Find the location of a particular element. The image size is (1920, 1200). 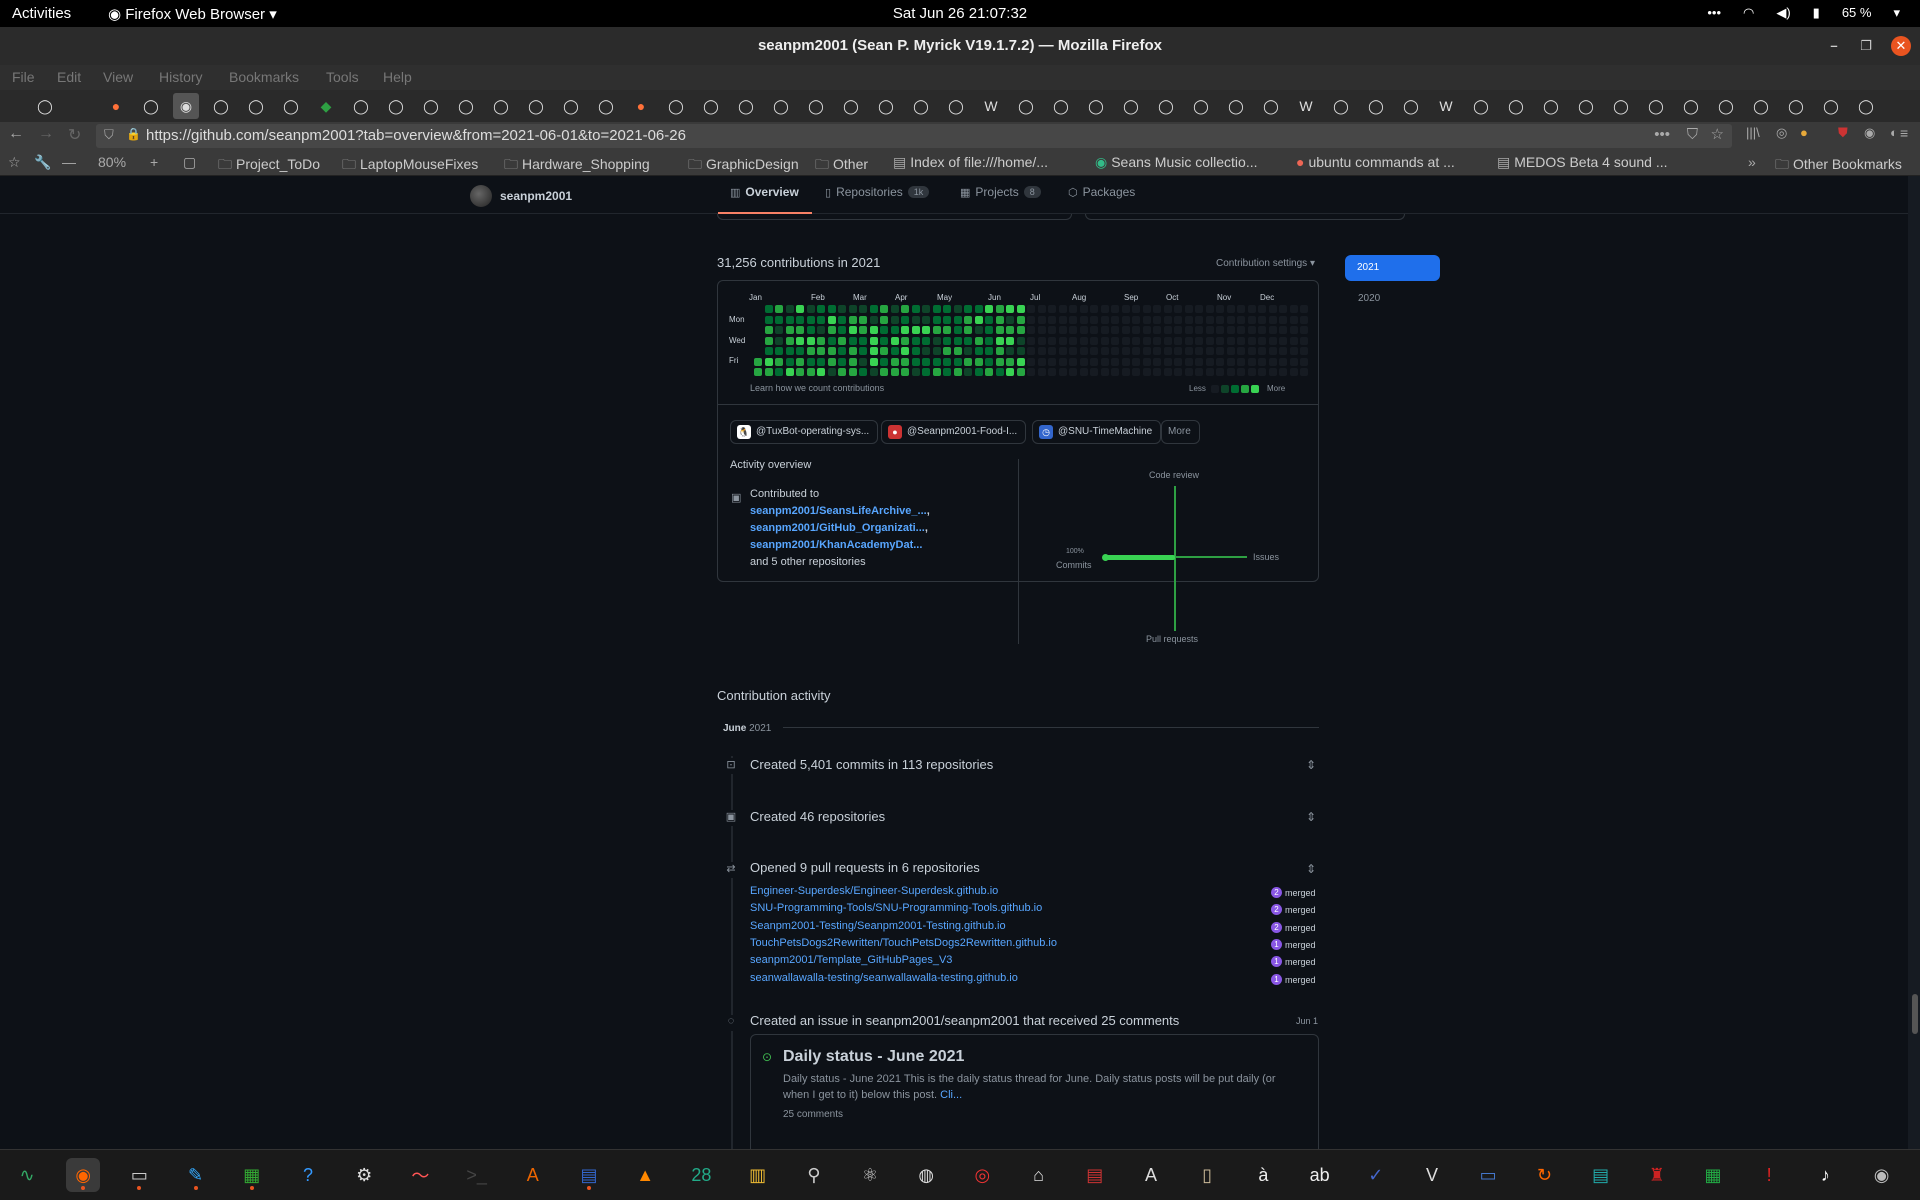

menu-bookmarks: Bookmarks is located at coordinates (264, 77).